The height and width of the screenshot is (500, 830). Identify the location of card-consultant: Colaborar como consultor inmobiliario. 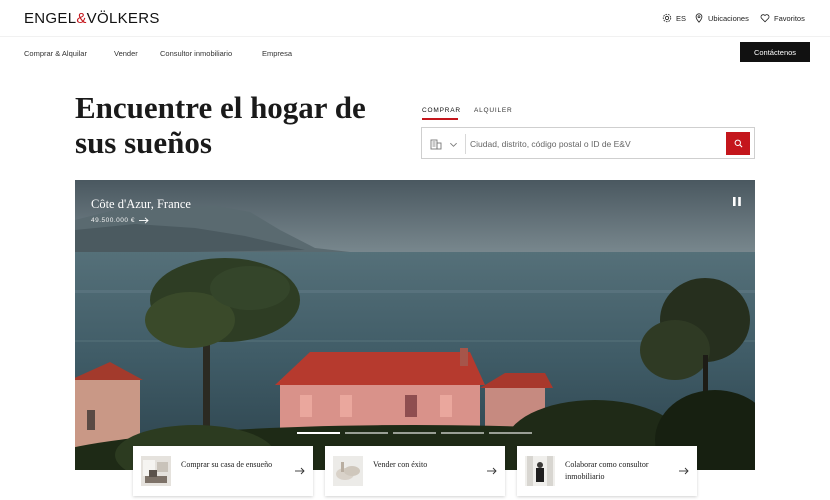
(607, 471).